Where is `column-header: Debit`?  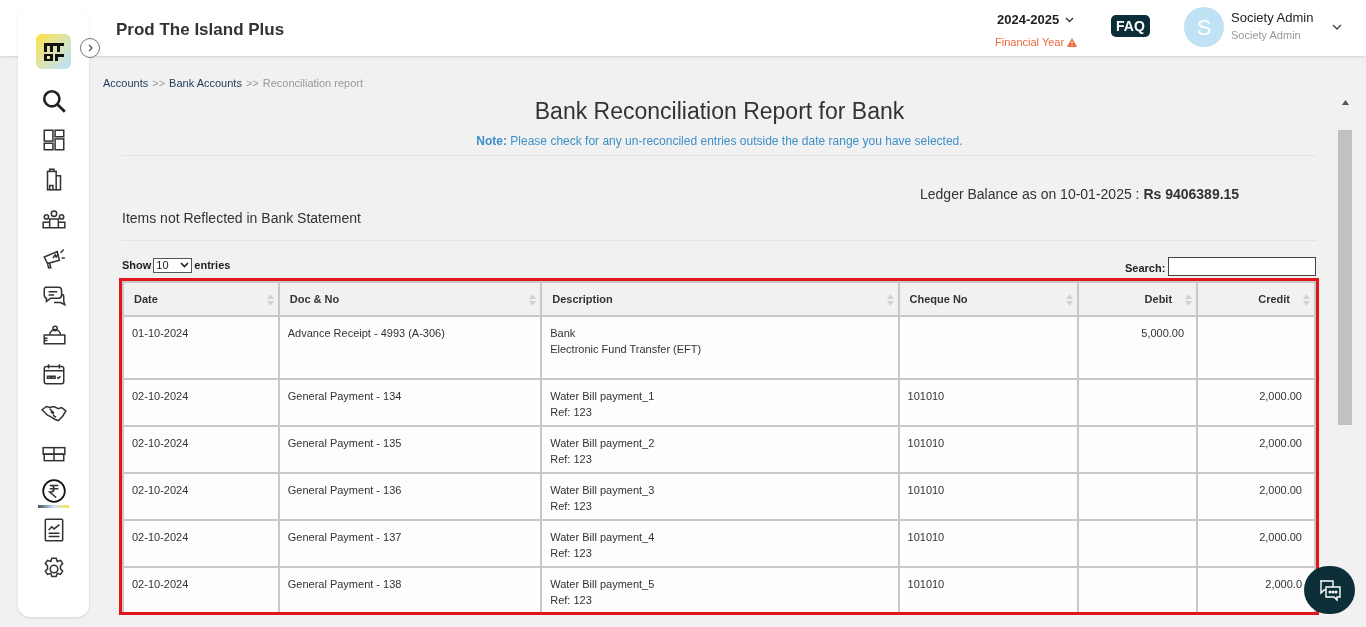
column-header: Debit is located at coordinates (1138, 299).